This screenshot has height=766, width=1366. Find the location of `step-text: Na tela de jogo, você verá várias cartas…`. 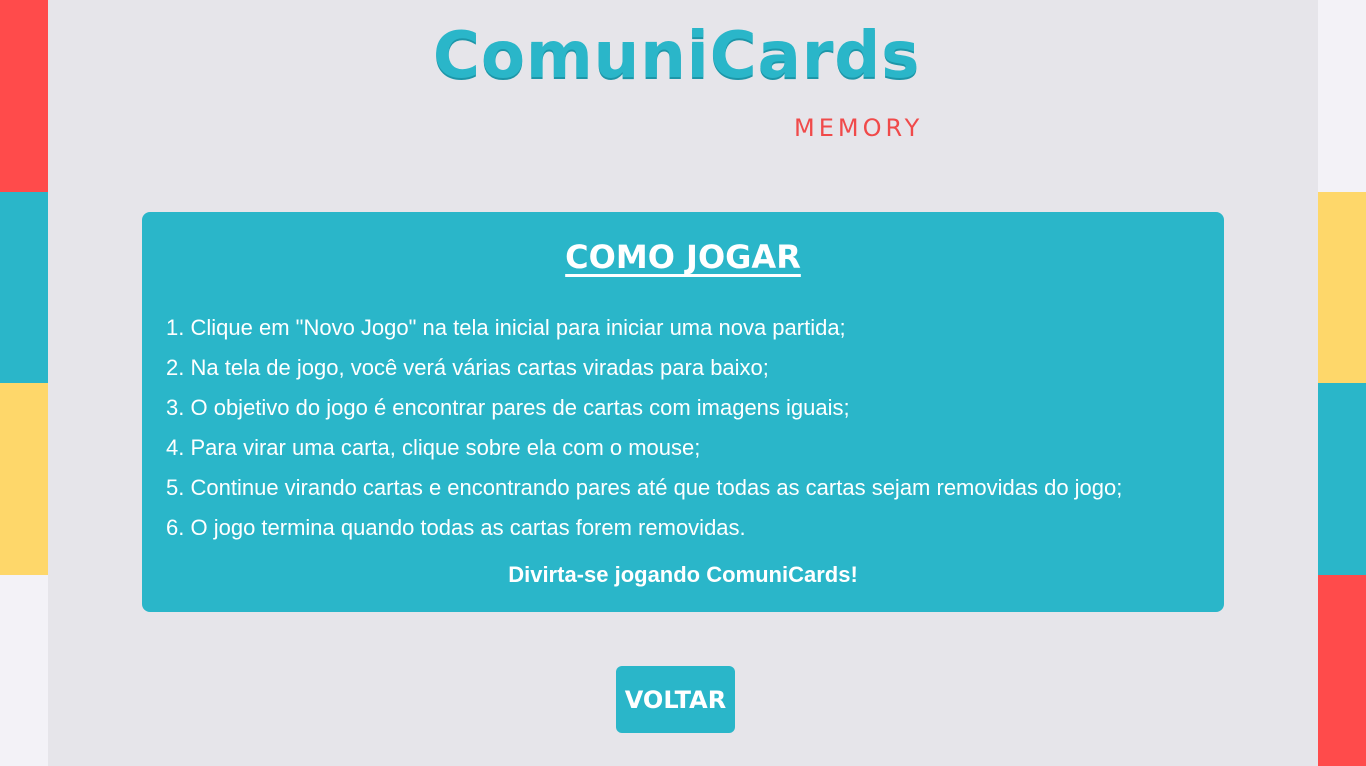

step-text: Na tela de jogo, você verá várias cartas… is located at coordinates (479, 367).